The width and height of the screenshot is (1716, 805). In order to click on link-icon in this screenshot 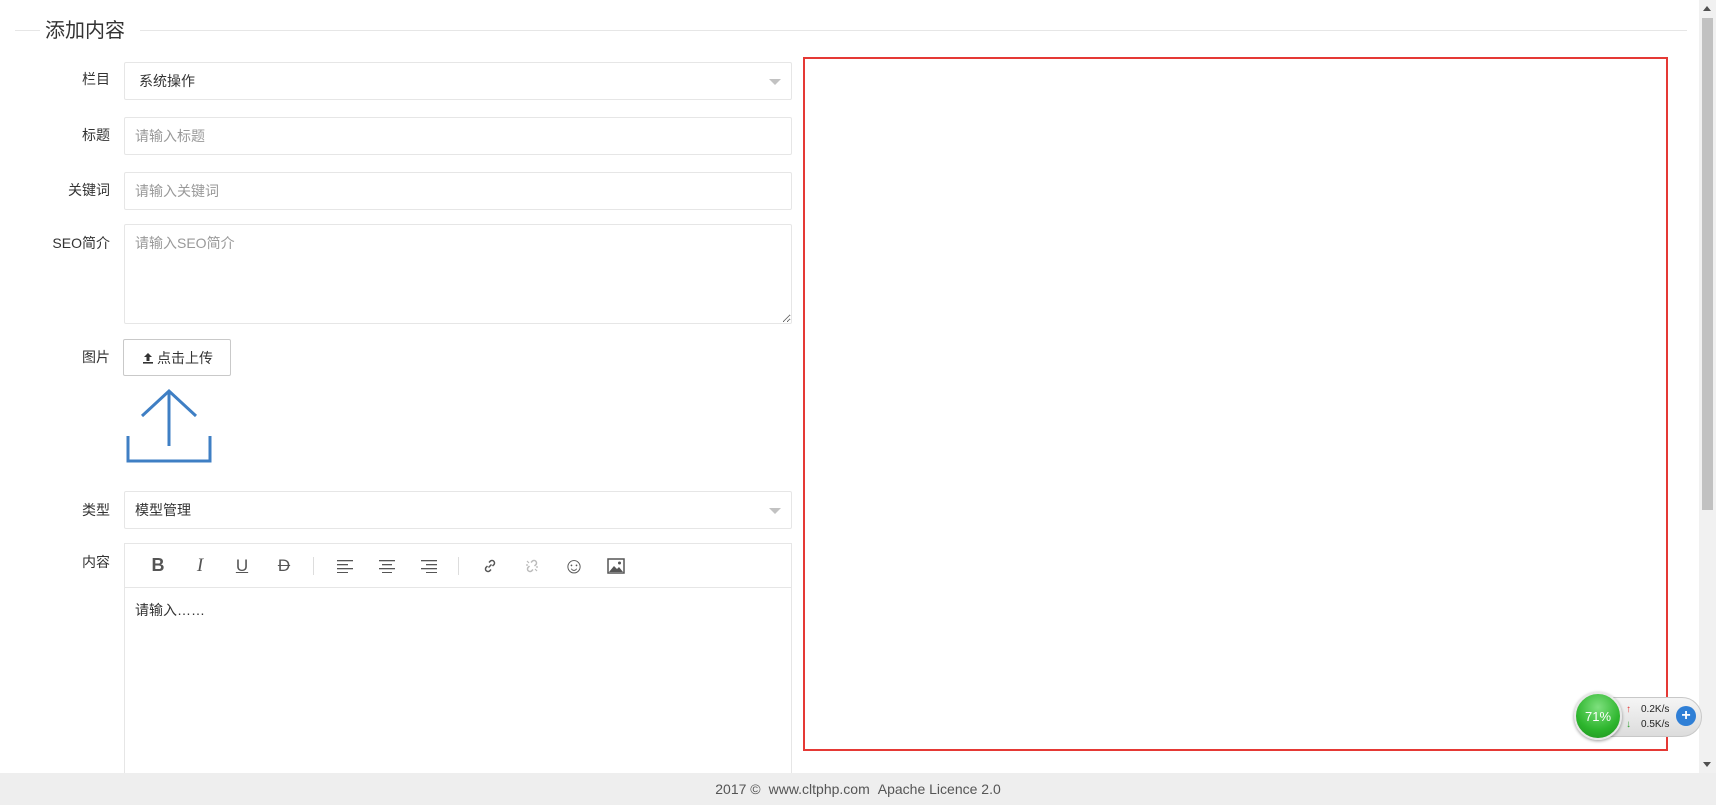, I will do `click(490, 566)`.